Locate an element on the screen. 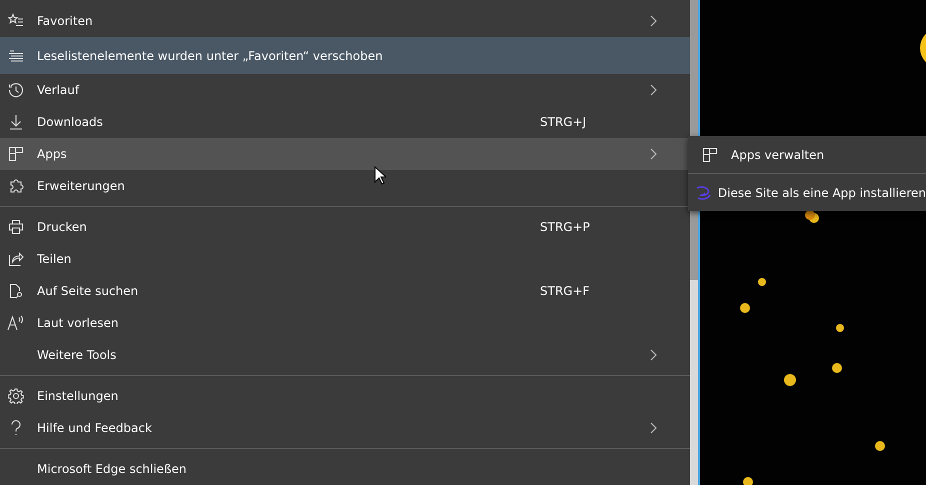 This screenshot has height=485, width=926. shortcut-text: STRG+J is located at coordinates (564, 122).